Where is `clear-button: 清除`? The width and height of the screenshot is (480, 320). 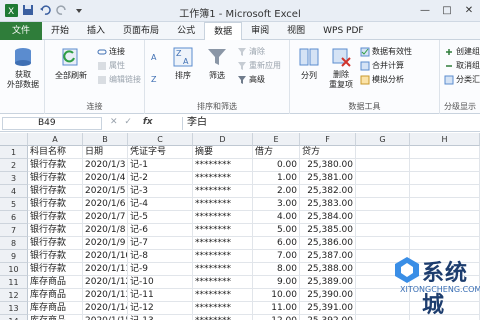
clear-button: 清除 is located at coordinates (251, 51).